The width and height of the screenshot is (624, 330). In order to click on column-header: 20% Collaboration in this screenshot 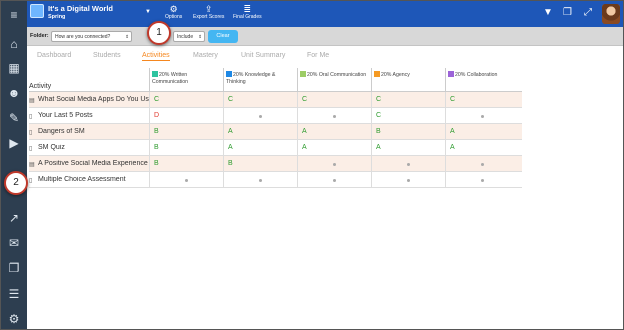, I will do `click(482, 80)`.